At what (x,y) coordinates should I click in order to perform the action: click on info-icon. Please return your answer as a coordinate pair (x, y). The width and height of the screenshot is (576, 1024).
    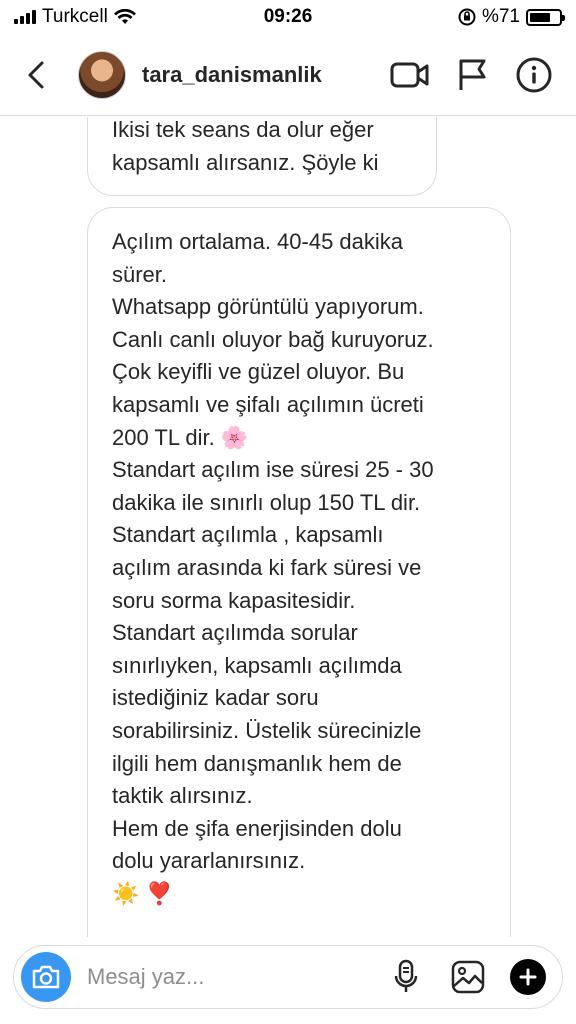
    Looking at the image, I should click on (534, 74).